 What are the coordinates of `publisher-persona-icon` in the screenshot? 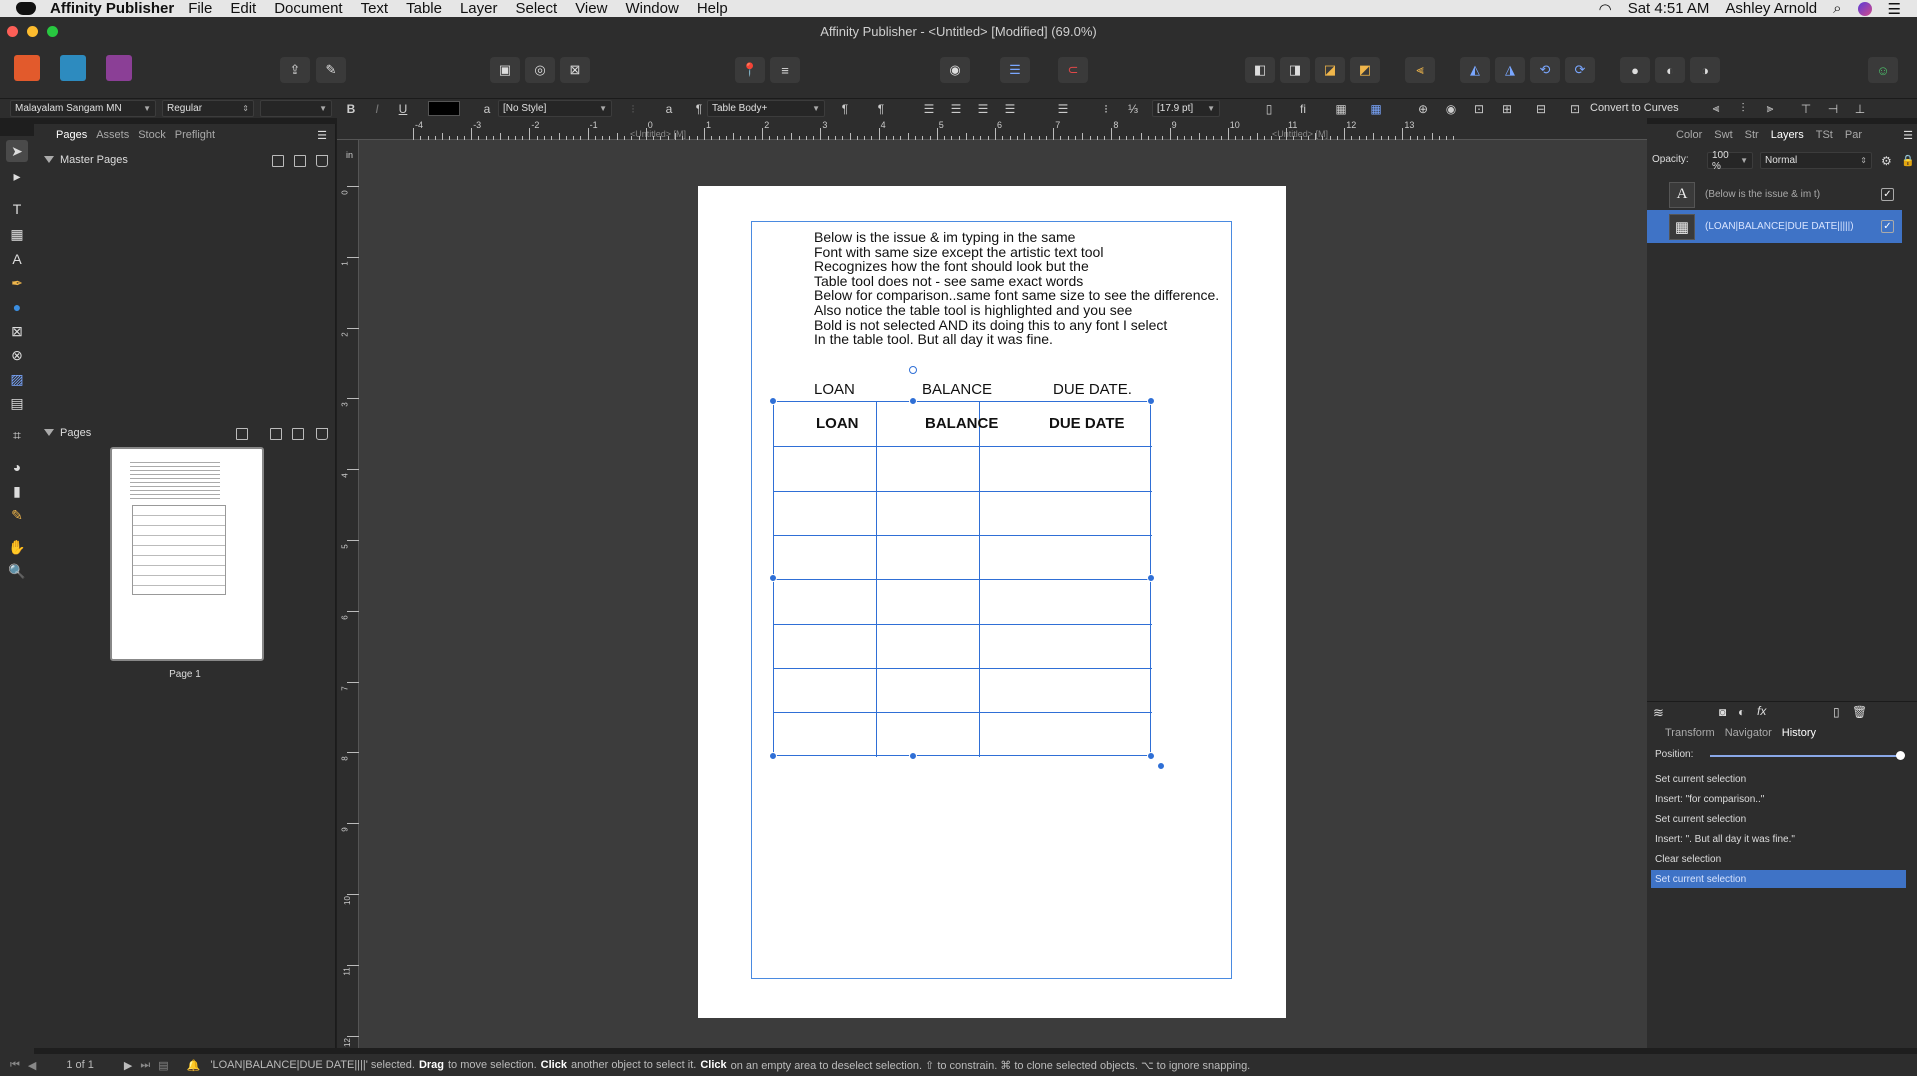 It's located at (27, 68).